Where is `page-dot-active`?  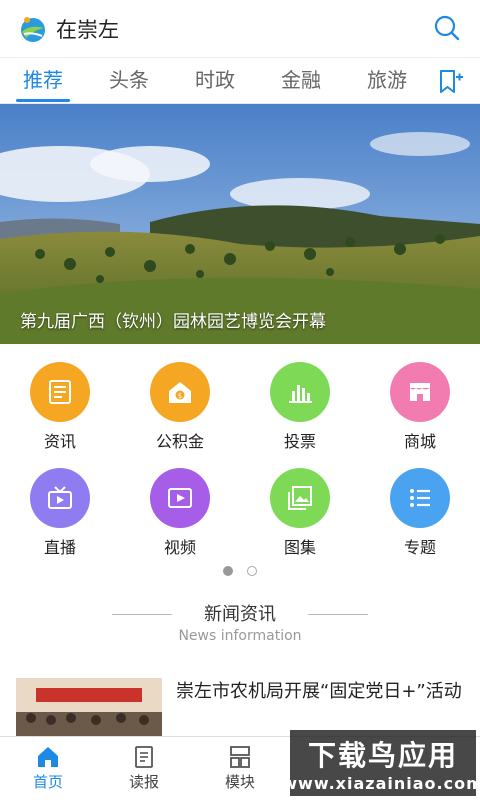 page-dot-active is located at coordinates (228, 571).